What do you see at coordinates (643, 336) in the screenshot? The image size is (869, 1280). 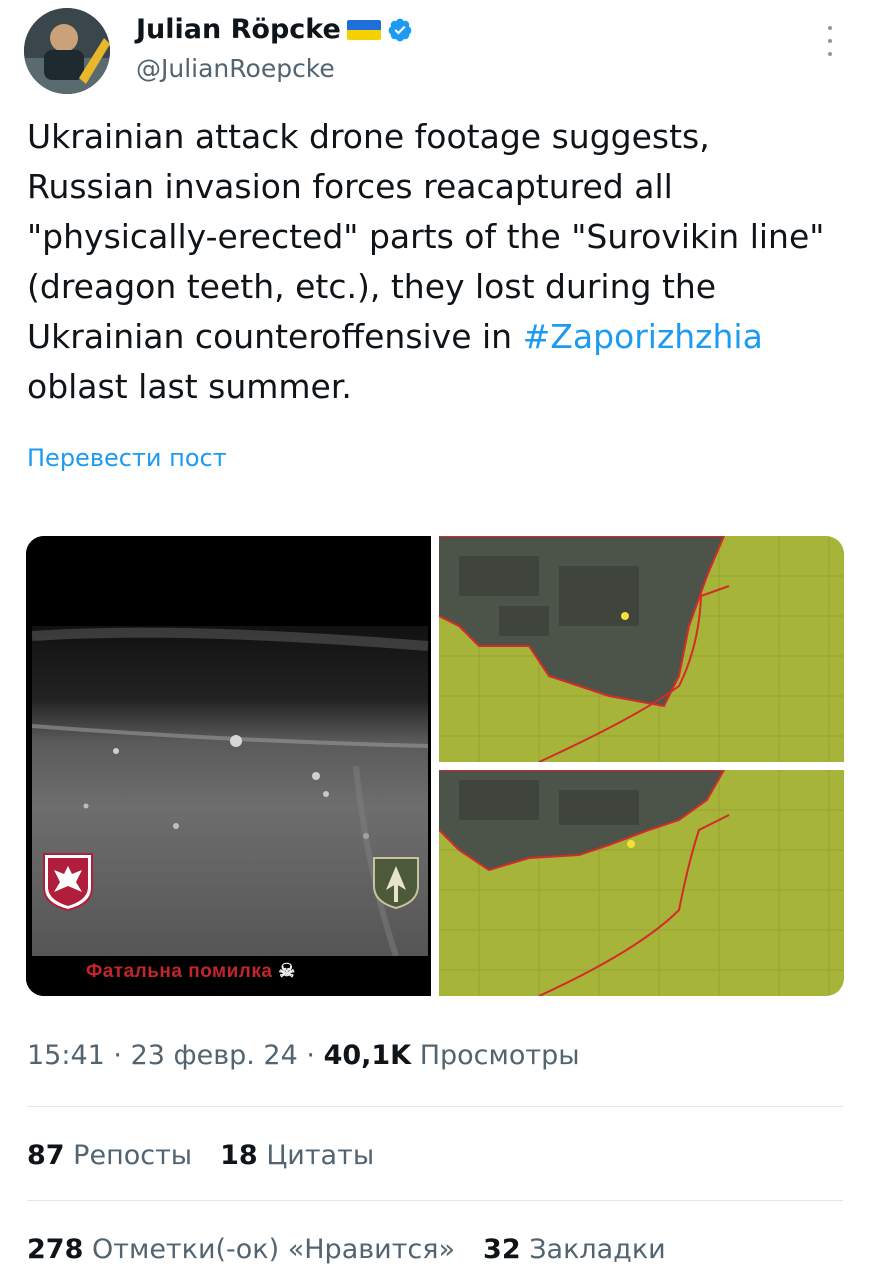 I see `hashtag-link: #Zaporizhzhia` at bounding box center [643, 336].